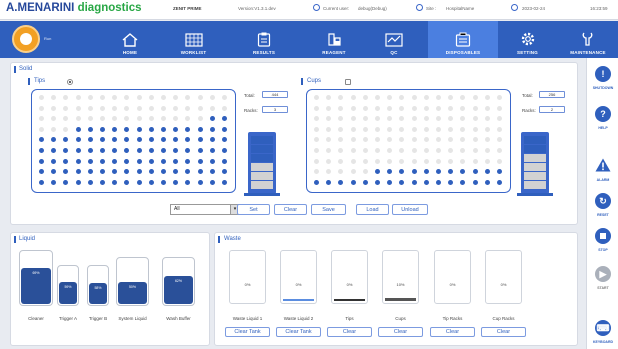 This screenshot has height=349, width=618. Describe the element at coordinates (588, 39) in the screenshot. I see `nav-maintenance: MAINTENANCE` at that location.